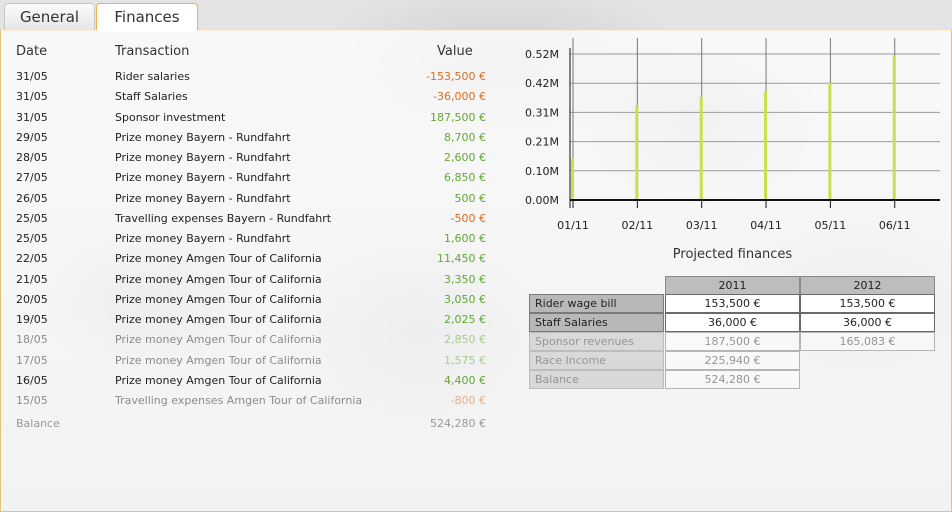 This screenshot has height=512, width=952. I want to click on projected-value-2011: 187,500 €, so click(732, 341).